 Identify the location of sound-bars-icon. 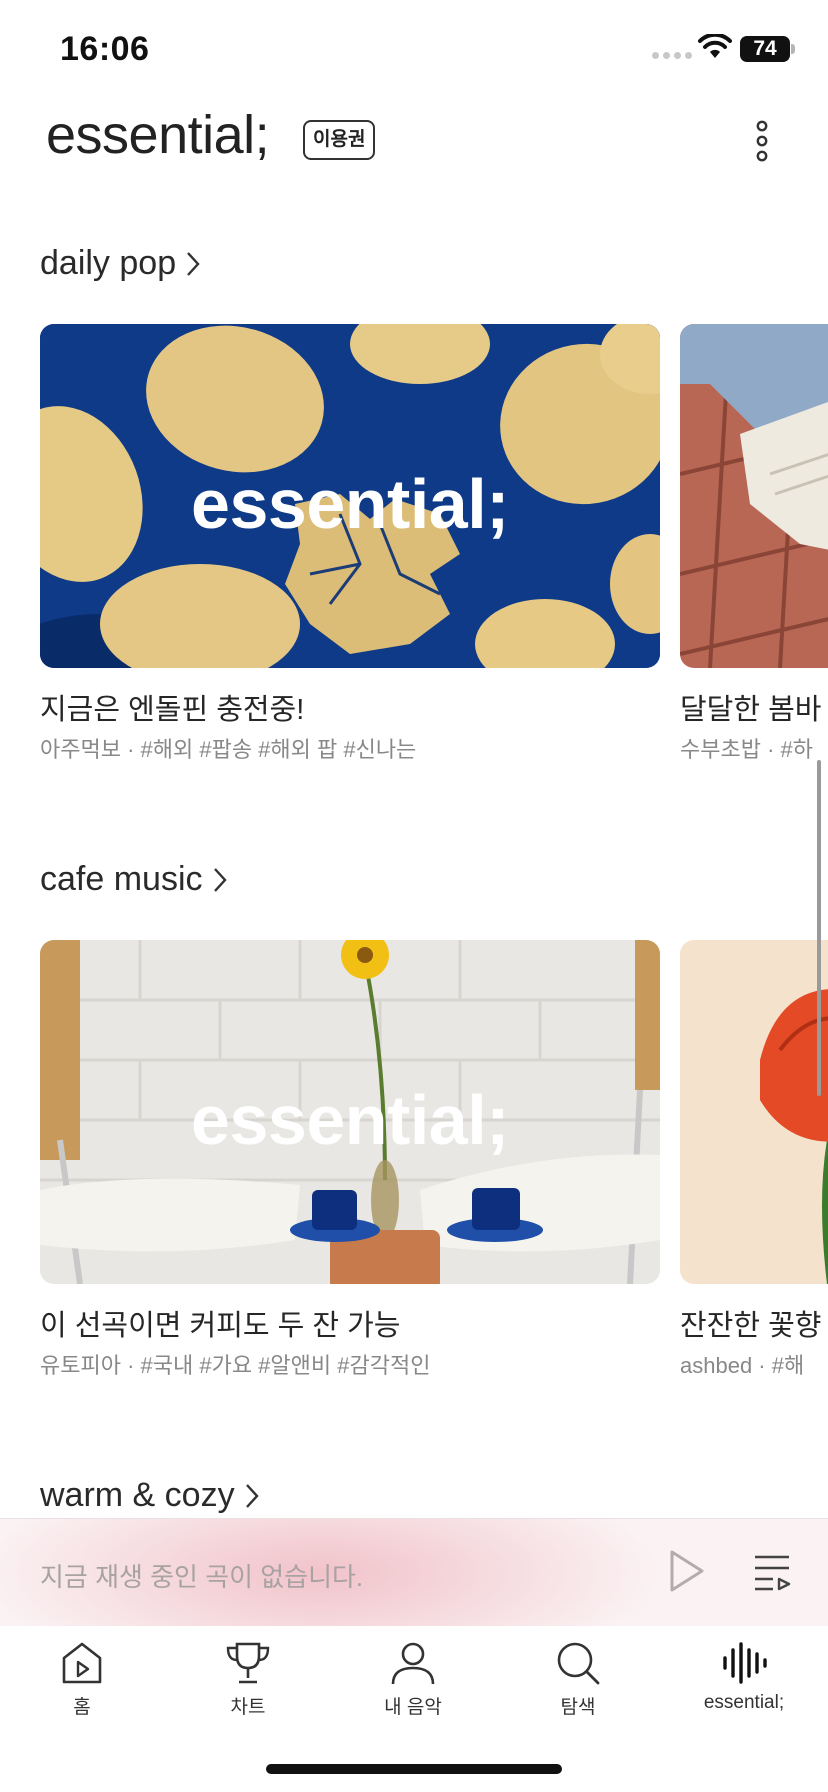
(745, 1663).